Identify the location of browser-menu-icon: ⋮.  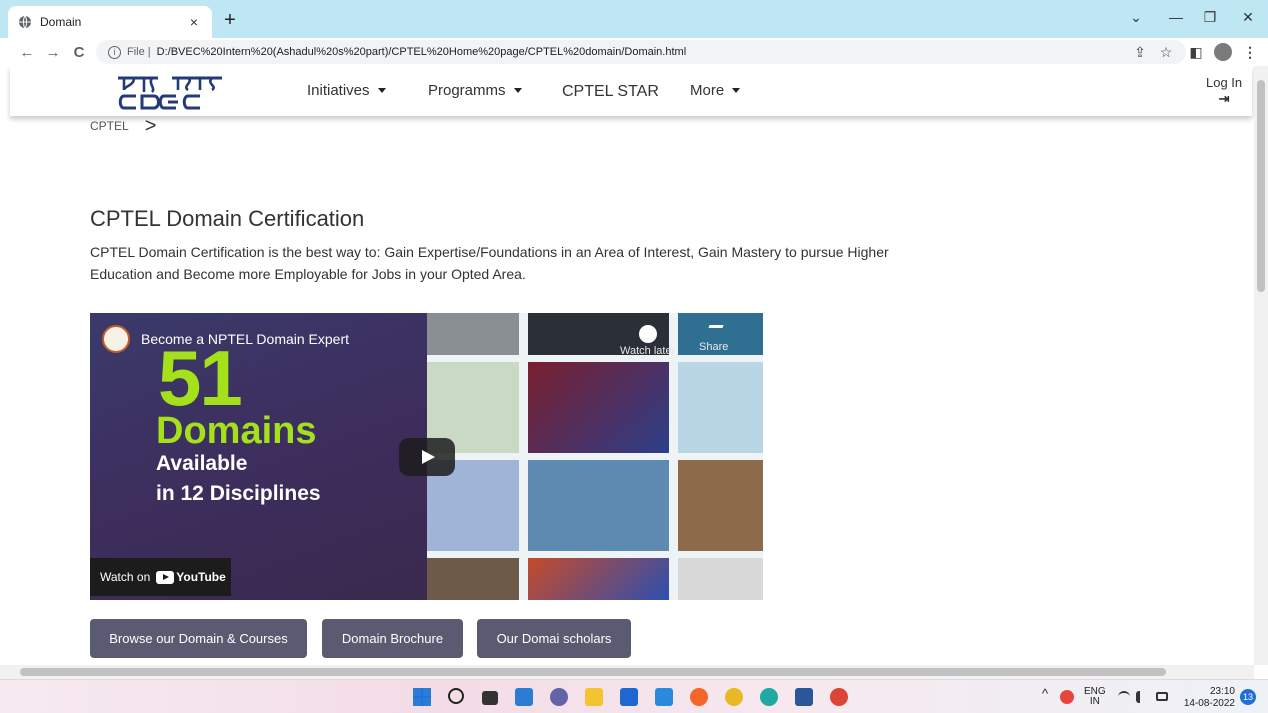
(1250, 52).